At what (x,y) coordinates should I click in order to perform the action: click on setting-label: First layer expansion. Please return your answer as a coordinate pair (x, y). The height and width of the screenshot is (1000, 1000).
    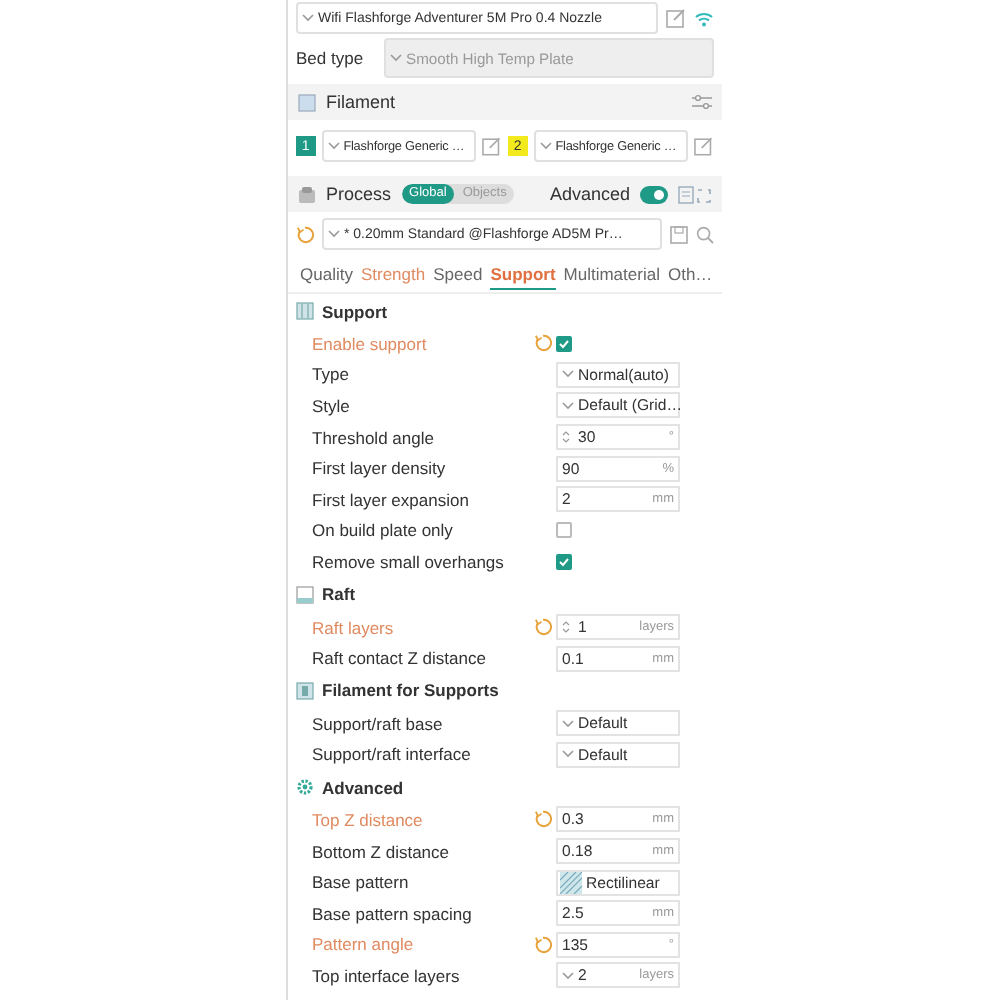
    Looking at the image, I should click on (391, 499).